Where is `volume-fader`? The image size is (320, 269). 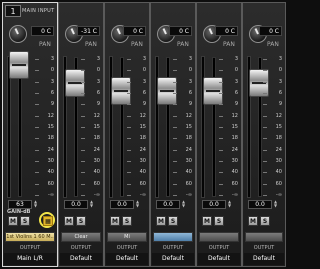 volume-fader is located at coordinates (19, 65).